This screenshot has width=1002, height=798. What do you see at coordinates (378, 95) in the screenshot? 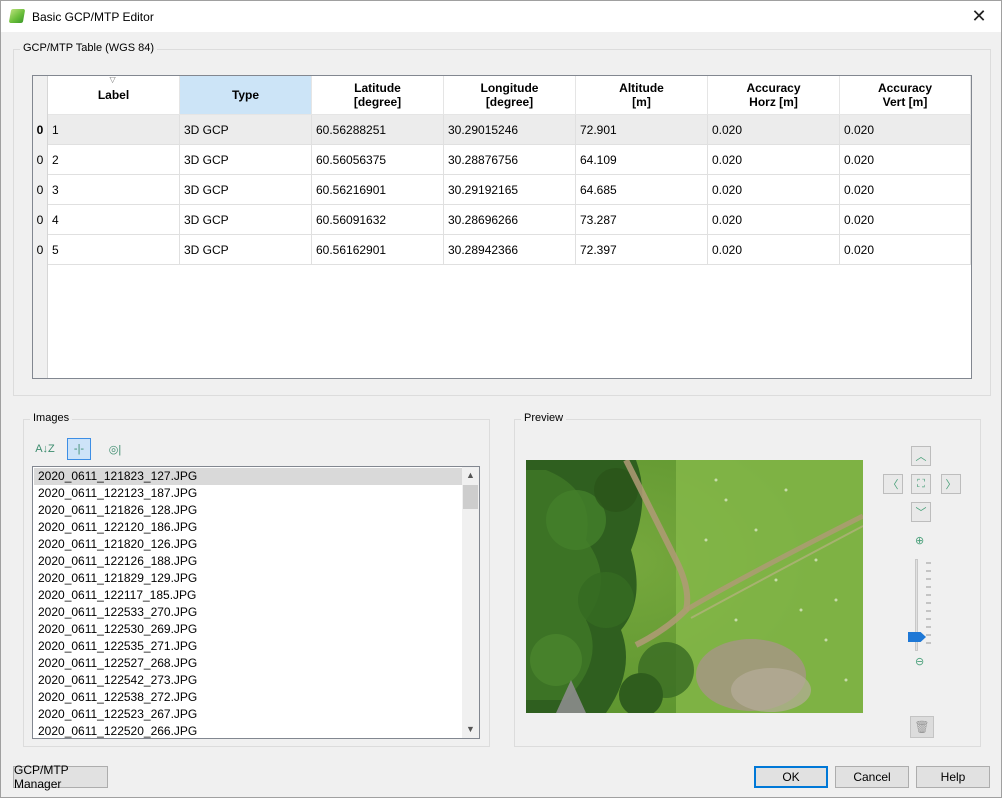
I see `column-header-latitude: Latitude [degree]` at bounding box center [378, 95].